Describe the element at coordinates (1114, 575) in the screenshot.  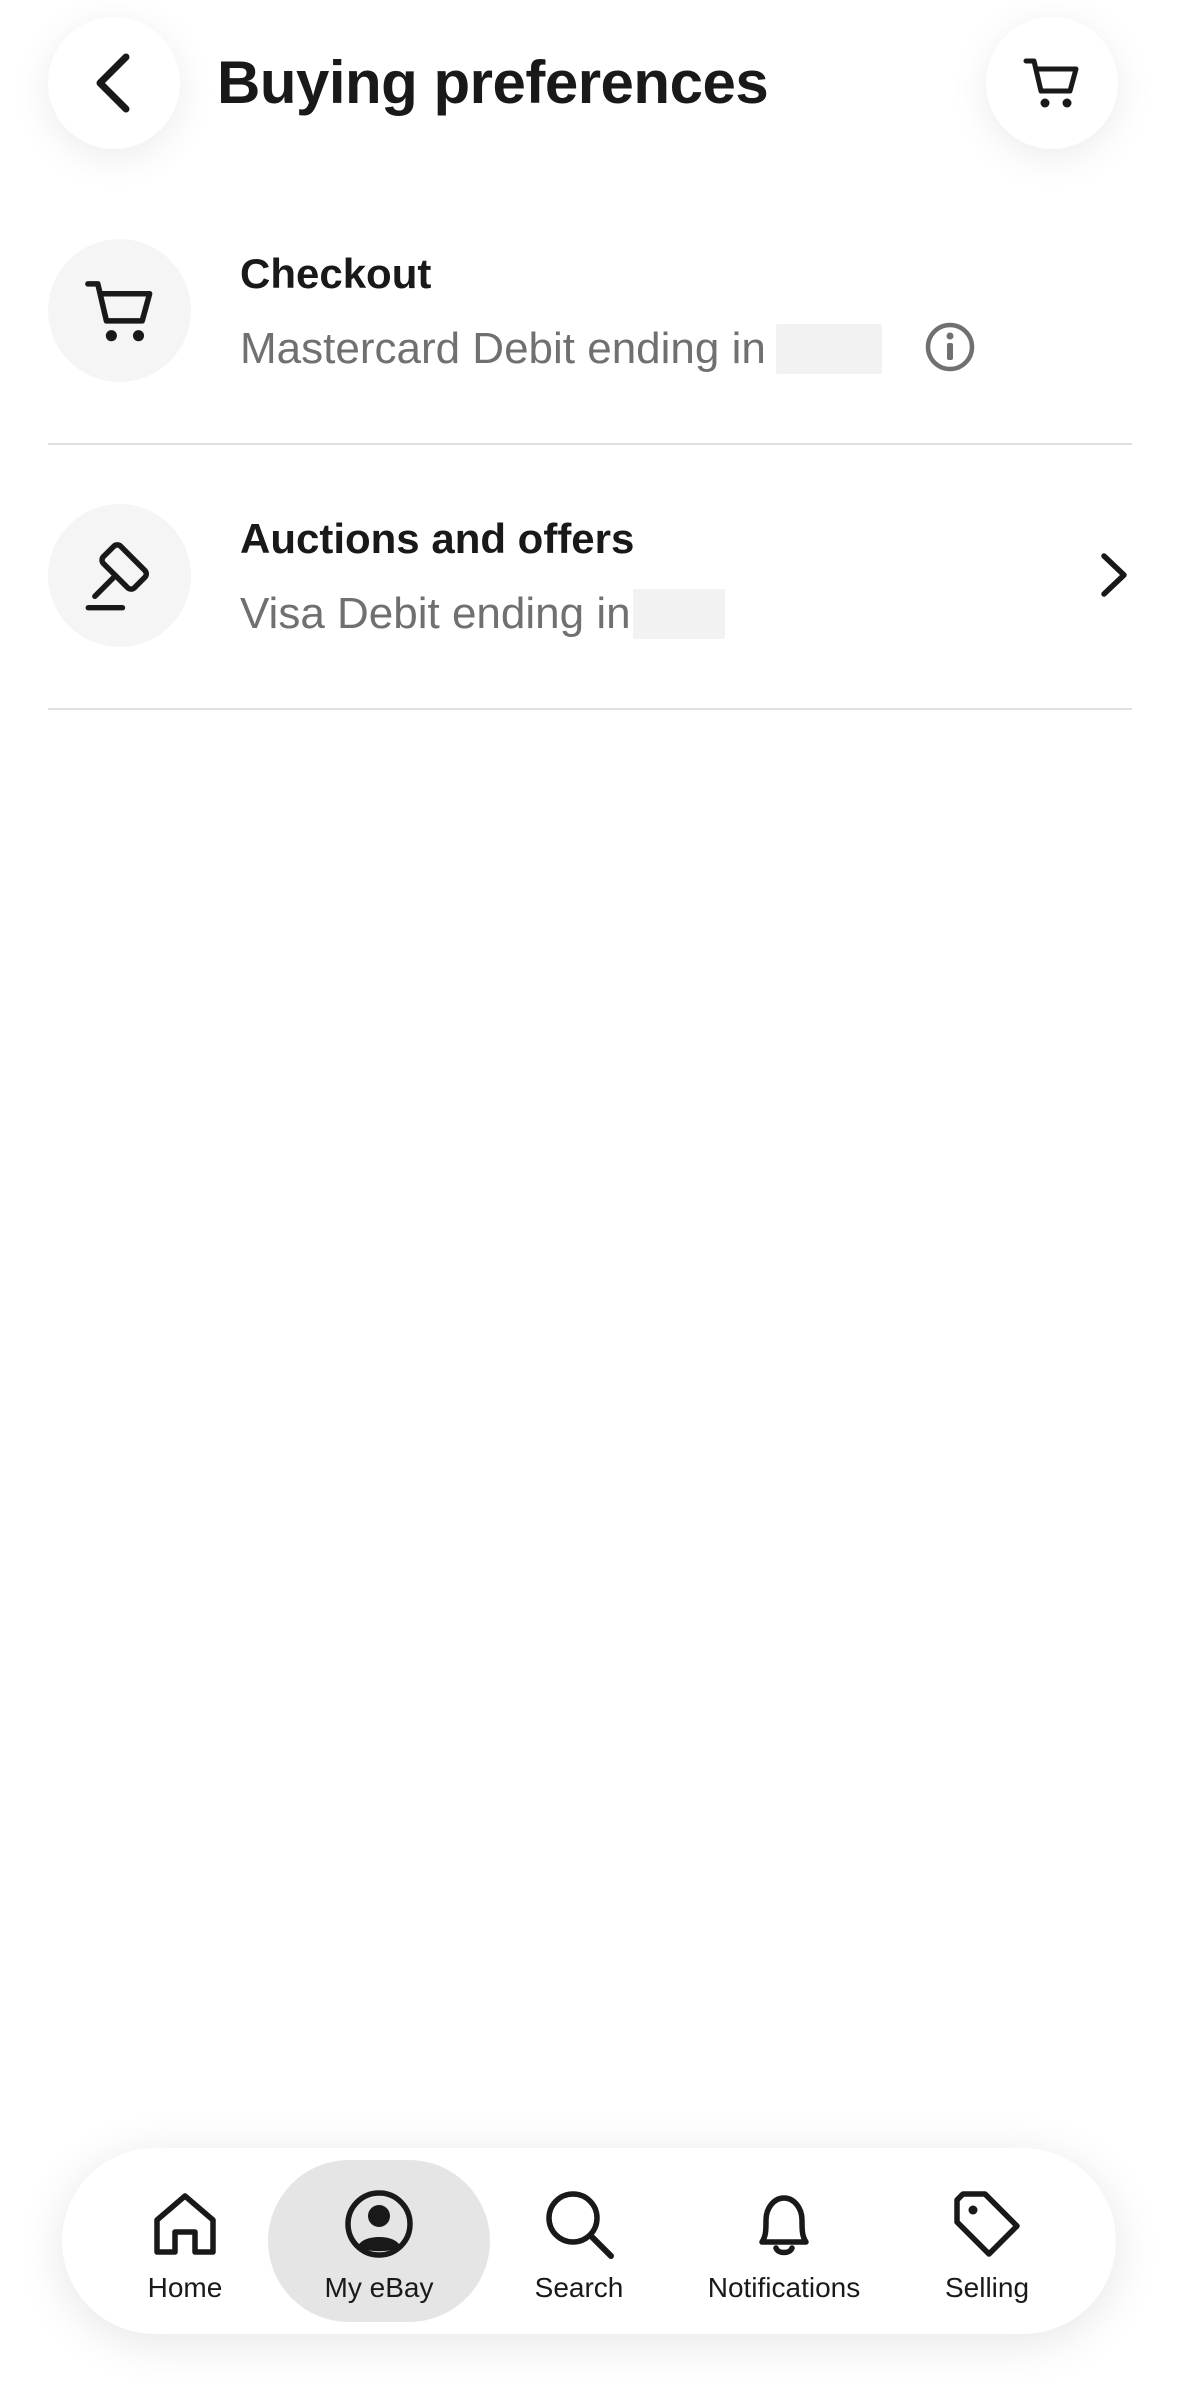
I see `chevron-right-icon` at that location.